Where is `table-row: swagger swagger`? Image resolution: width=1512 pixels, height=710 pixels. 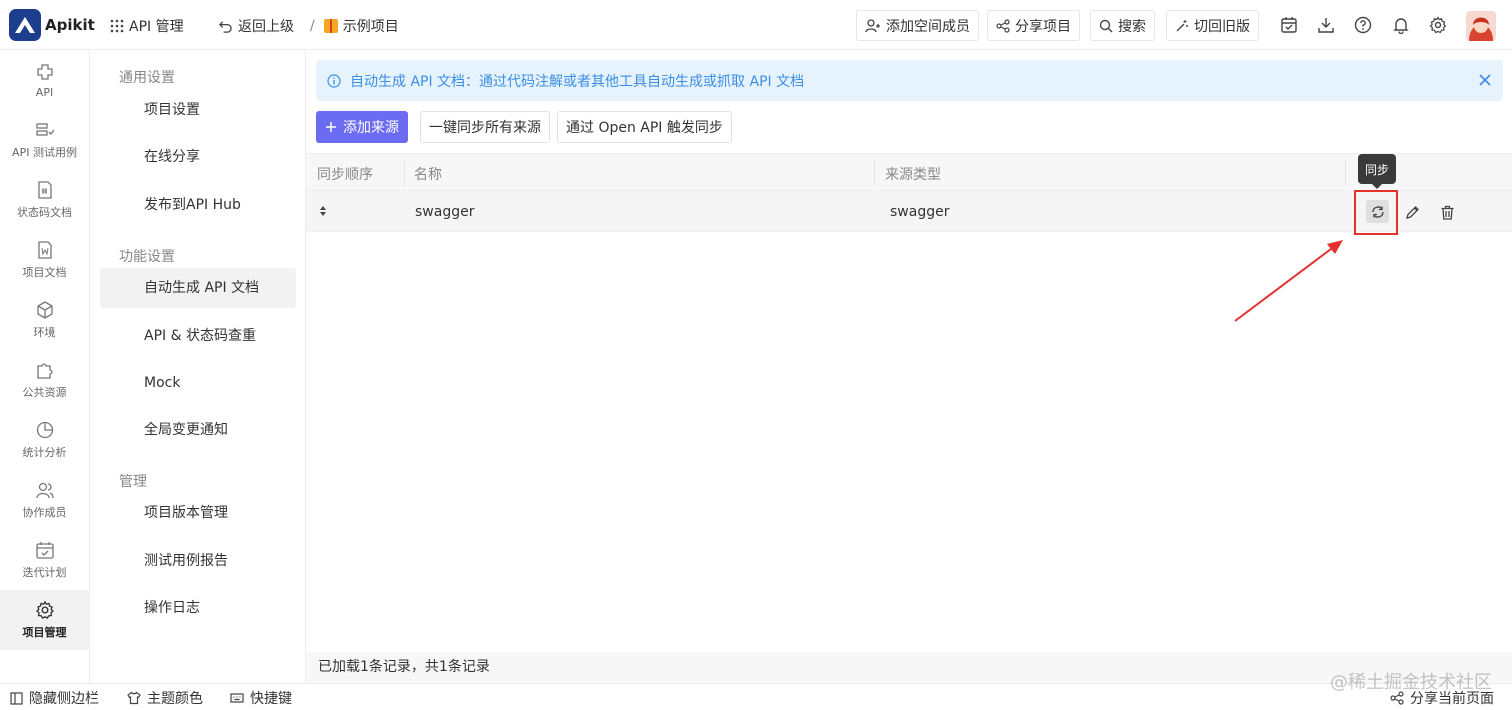 table-row: swagger swagger is located at coordinates (909, 211).